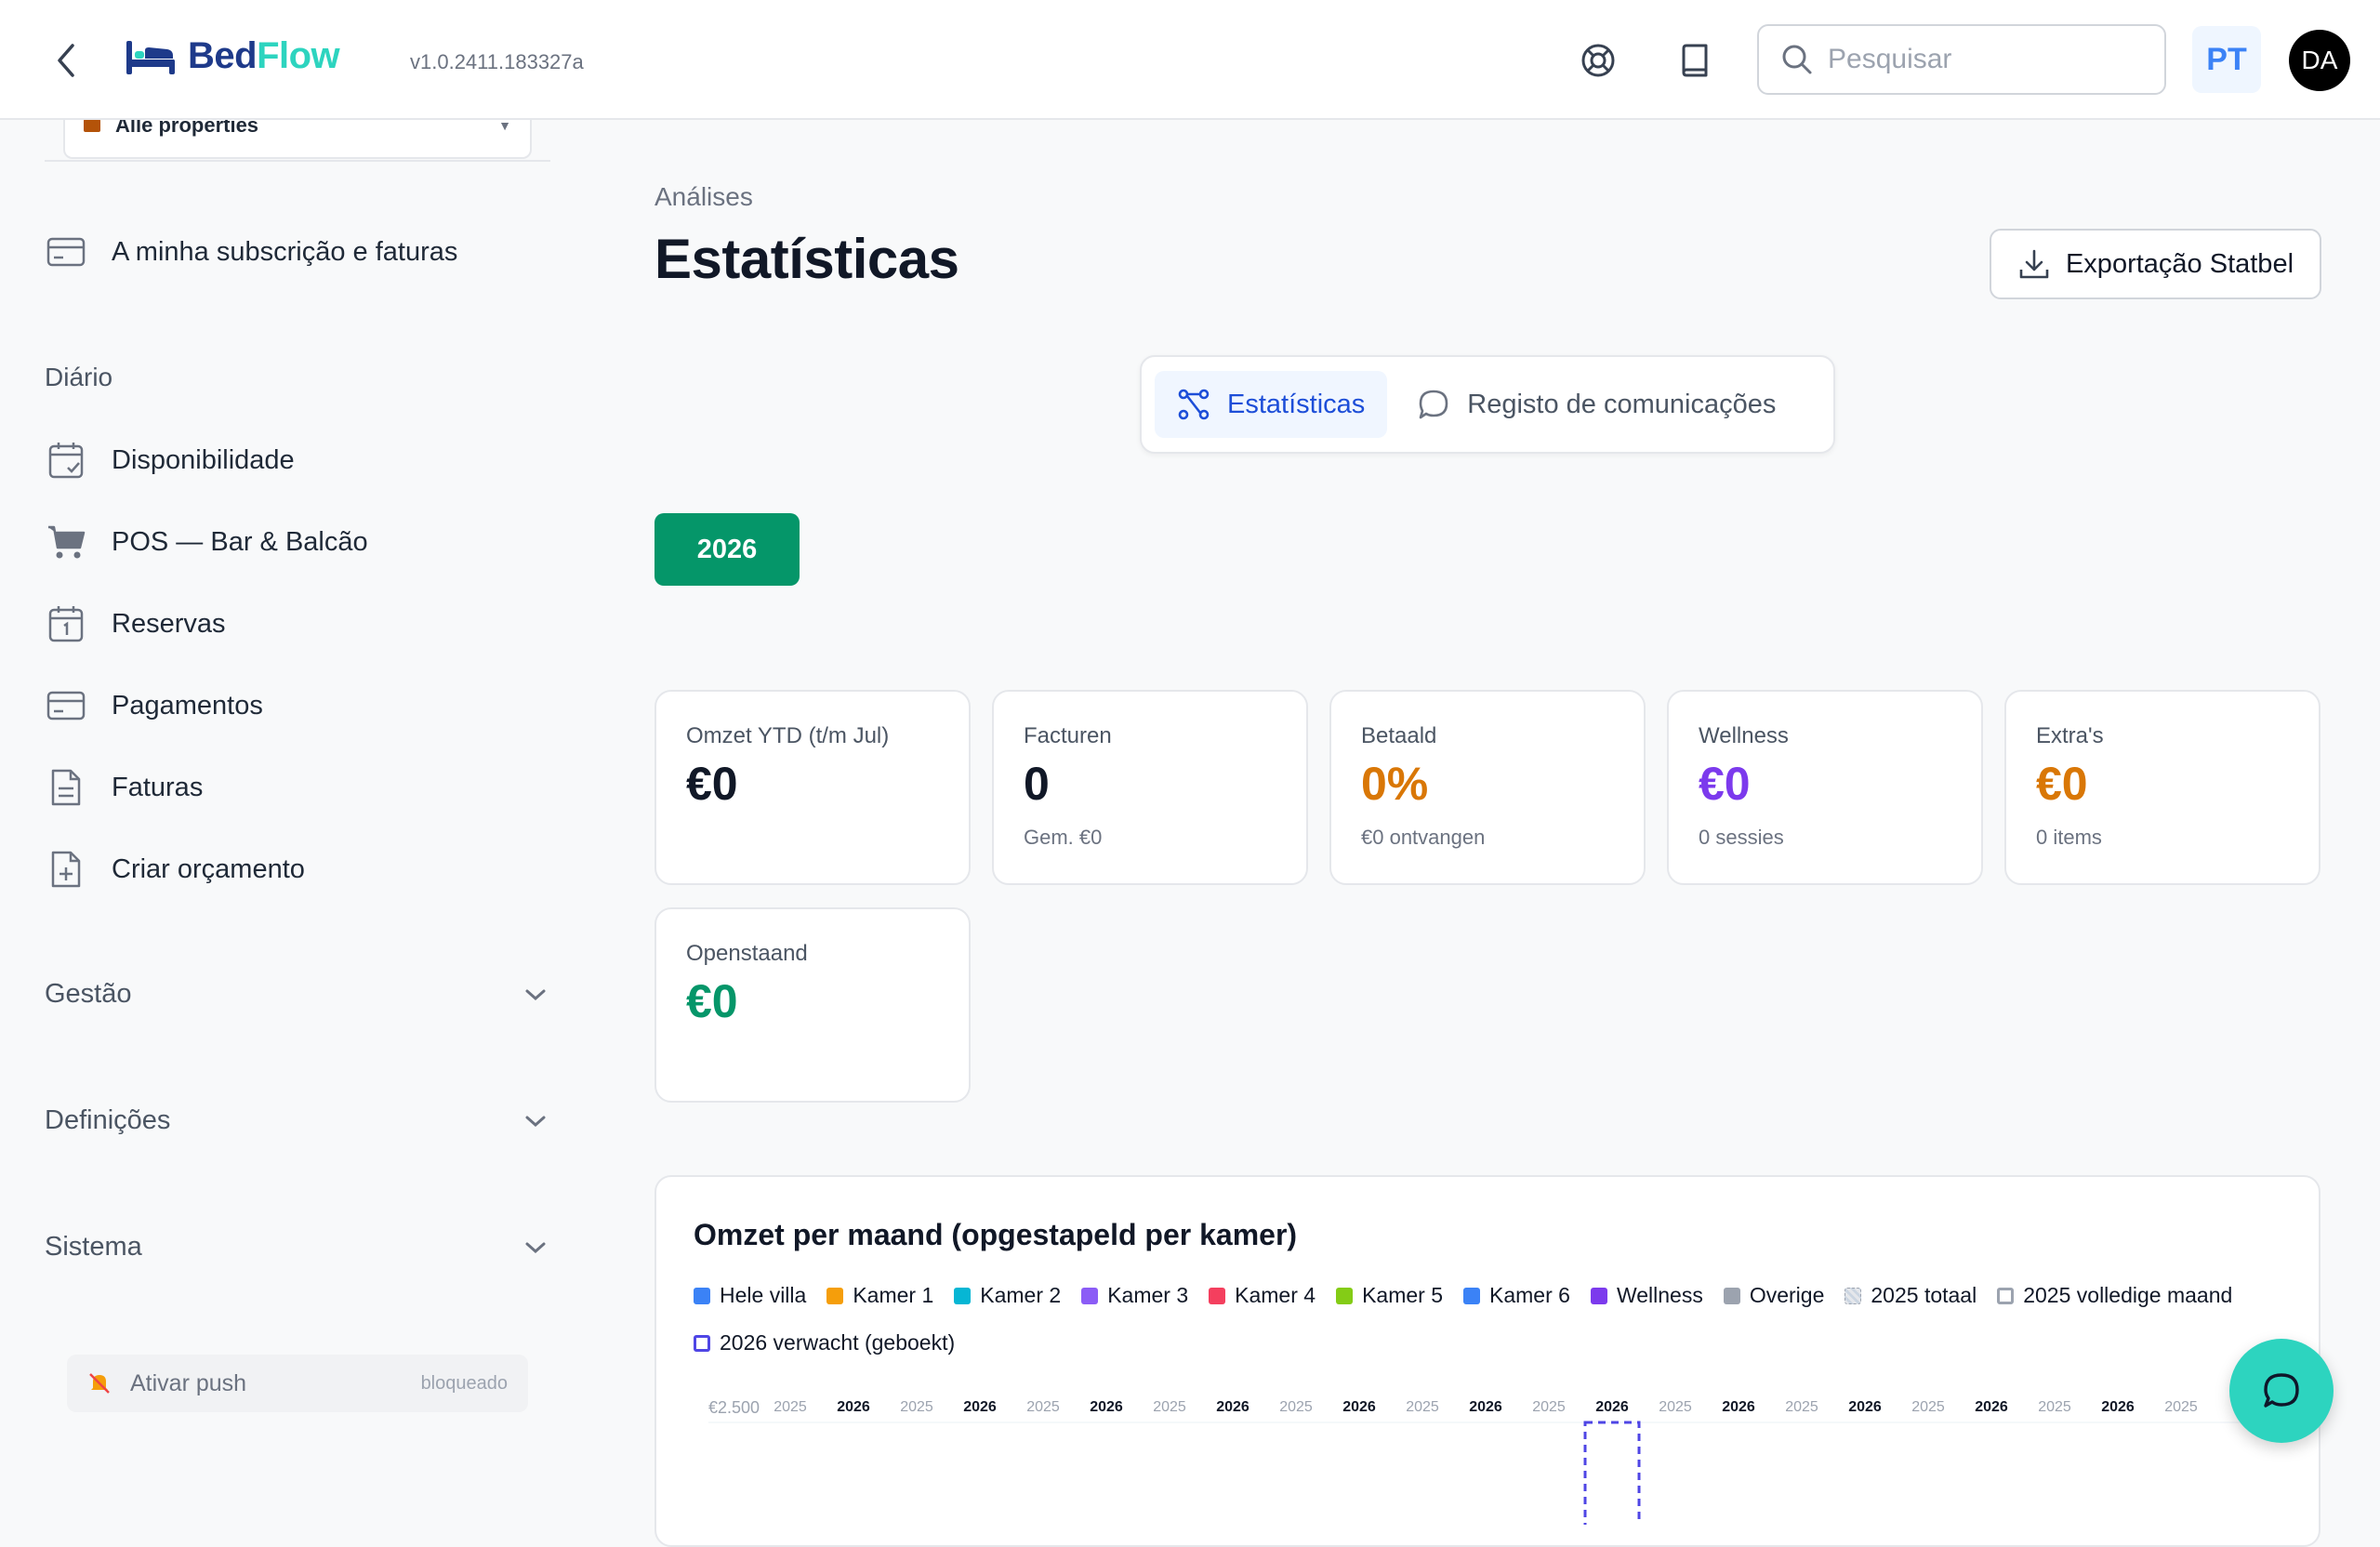 The width and height of the screenshot is (2380, 1547). I want to click on graph-icon, so click(1193, 404).